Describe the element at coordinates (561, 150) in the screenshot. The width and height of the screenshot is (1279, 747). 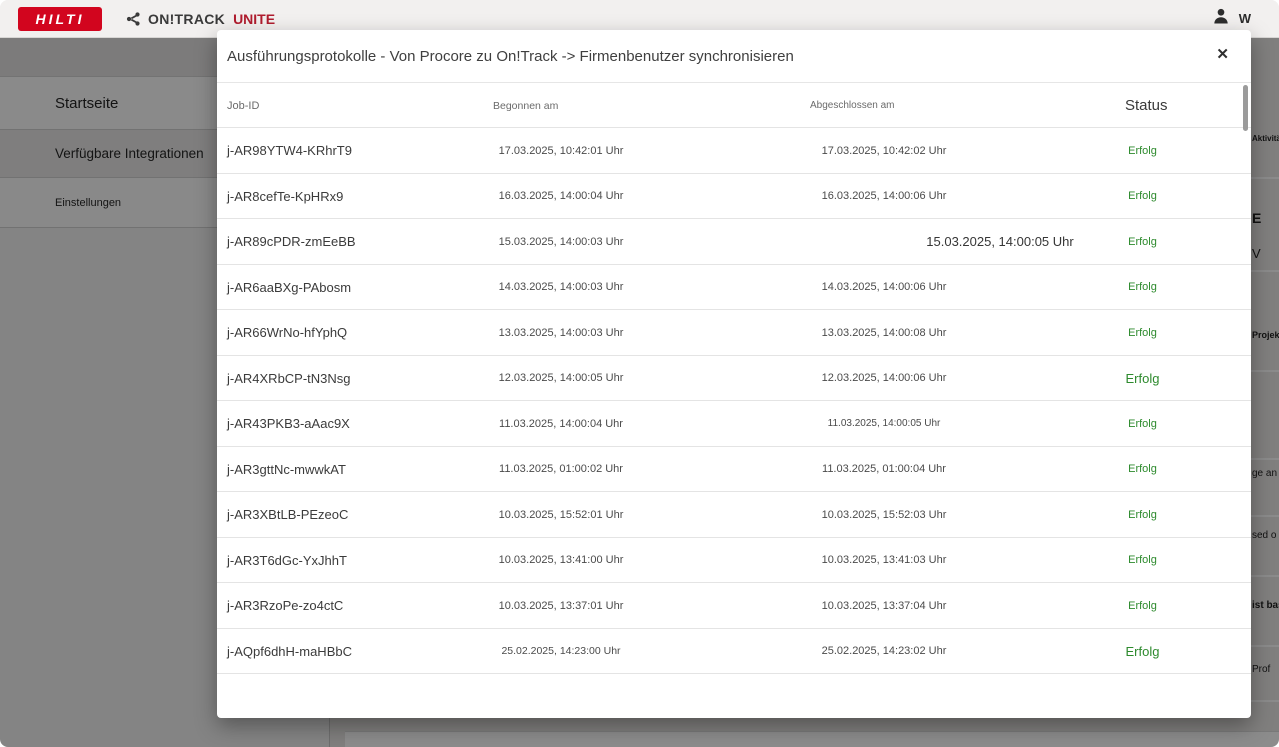
I see `started-cell: 17.03.2025, 10:42:01 Uhr` at that location.